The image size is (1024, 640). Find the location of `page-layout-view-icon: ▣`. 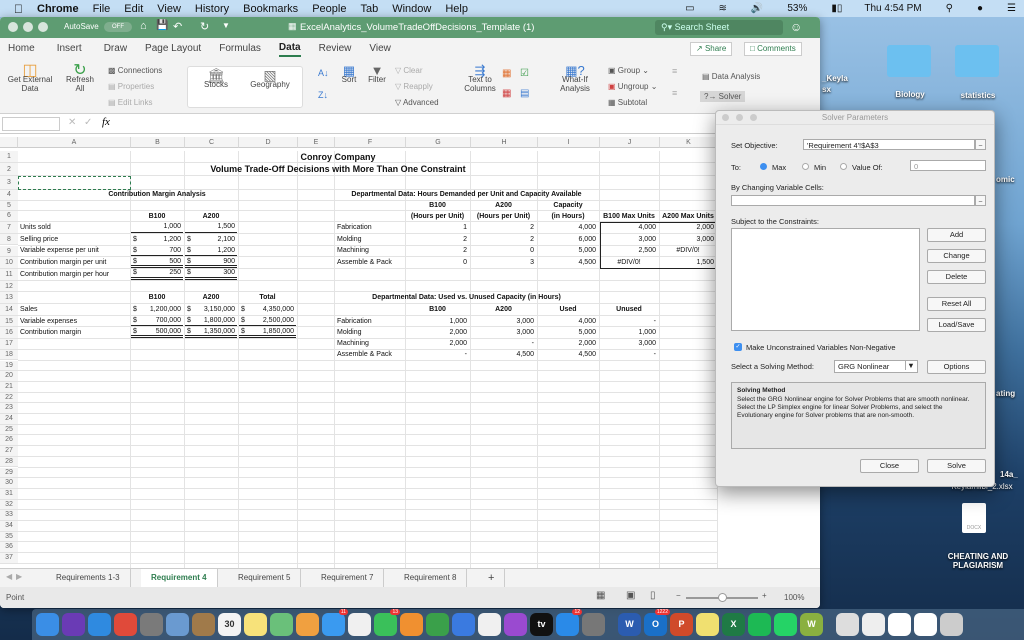

page-layout-view-icon: ▣ is located at coordinates (630, 595).